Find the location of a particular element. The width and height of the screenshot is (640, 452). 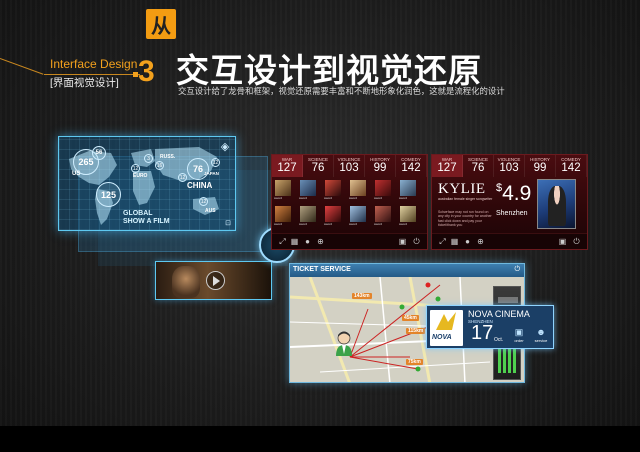

bubble-japan: 76 is located at coordinates (198, 169).